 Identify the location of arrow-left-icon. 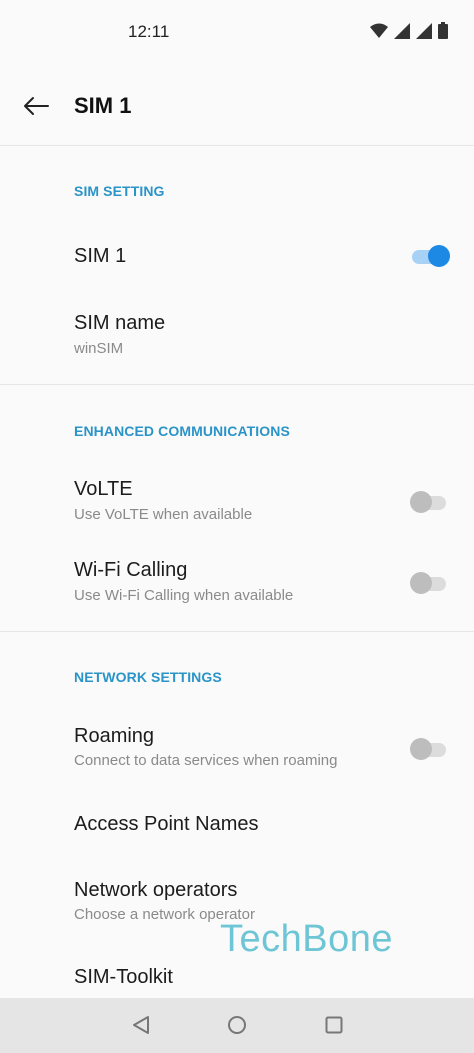
(36, 106).